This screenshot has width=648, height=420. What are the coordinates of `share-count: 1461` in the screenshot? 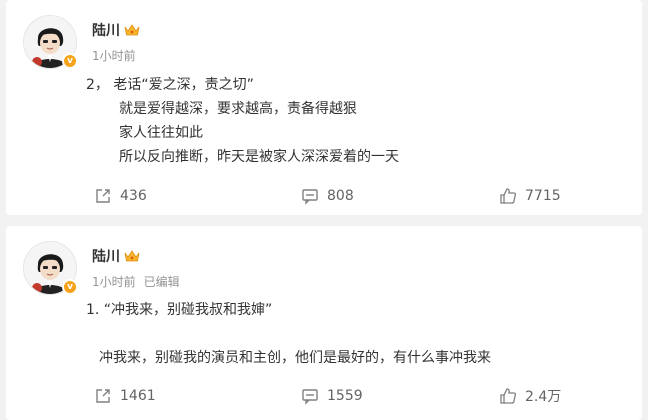 It's located at (138, 396).